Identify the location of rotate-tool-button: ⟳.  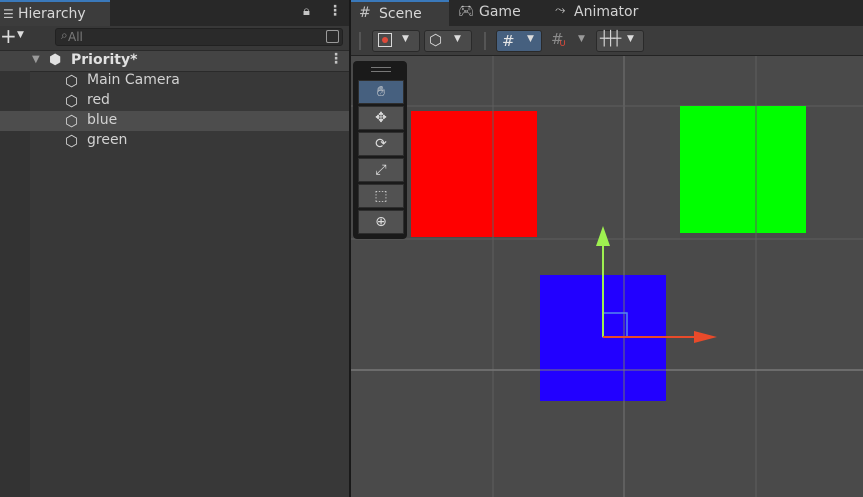
(381, 144).